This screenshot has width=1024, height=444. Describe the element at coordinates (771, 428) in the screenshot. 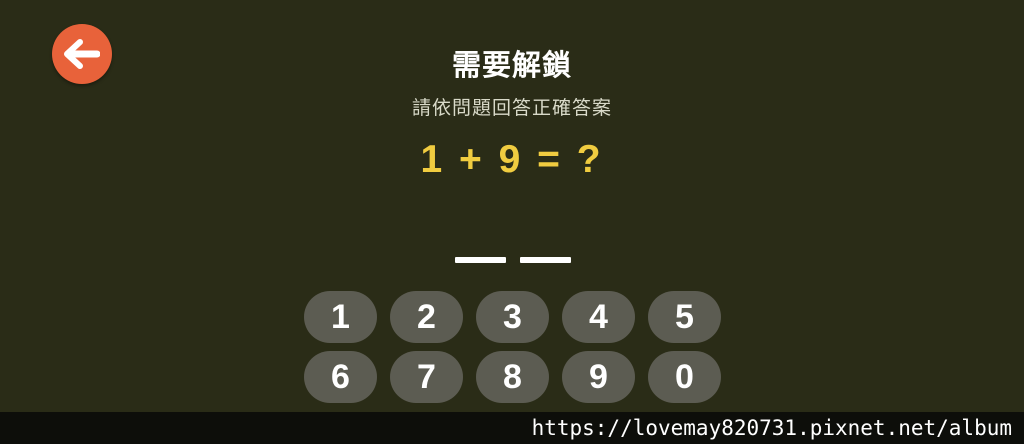

I see `watermark-url: https://lovemay820731.pixnet.net/album` at that location.